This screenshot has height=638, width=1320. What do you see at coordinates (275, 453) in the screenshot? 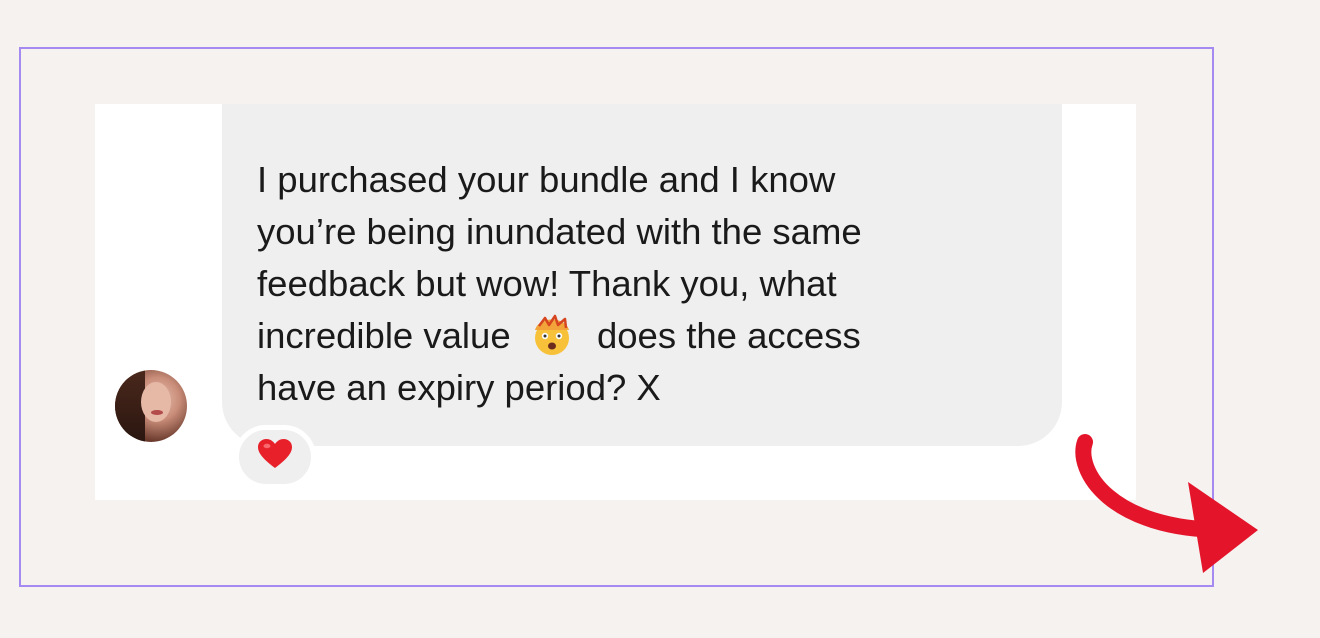
I see `red-heart-icon` at bounding box center [275, 453].